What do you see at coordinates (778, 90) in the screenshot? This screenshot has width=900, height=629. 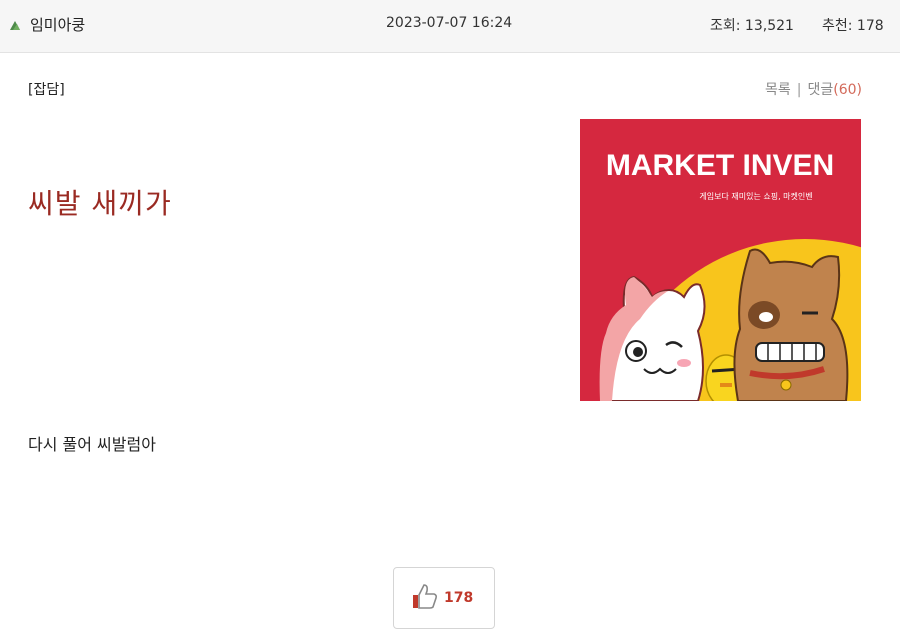 I see `list-link: 목록` at bounding box center [778, 90].